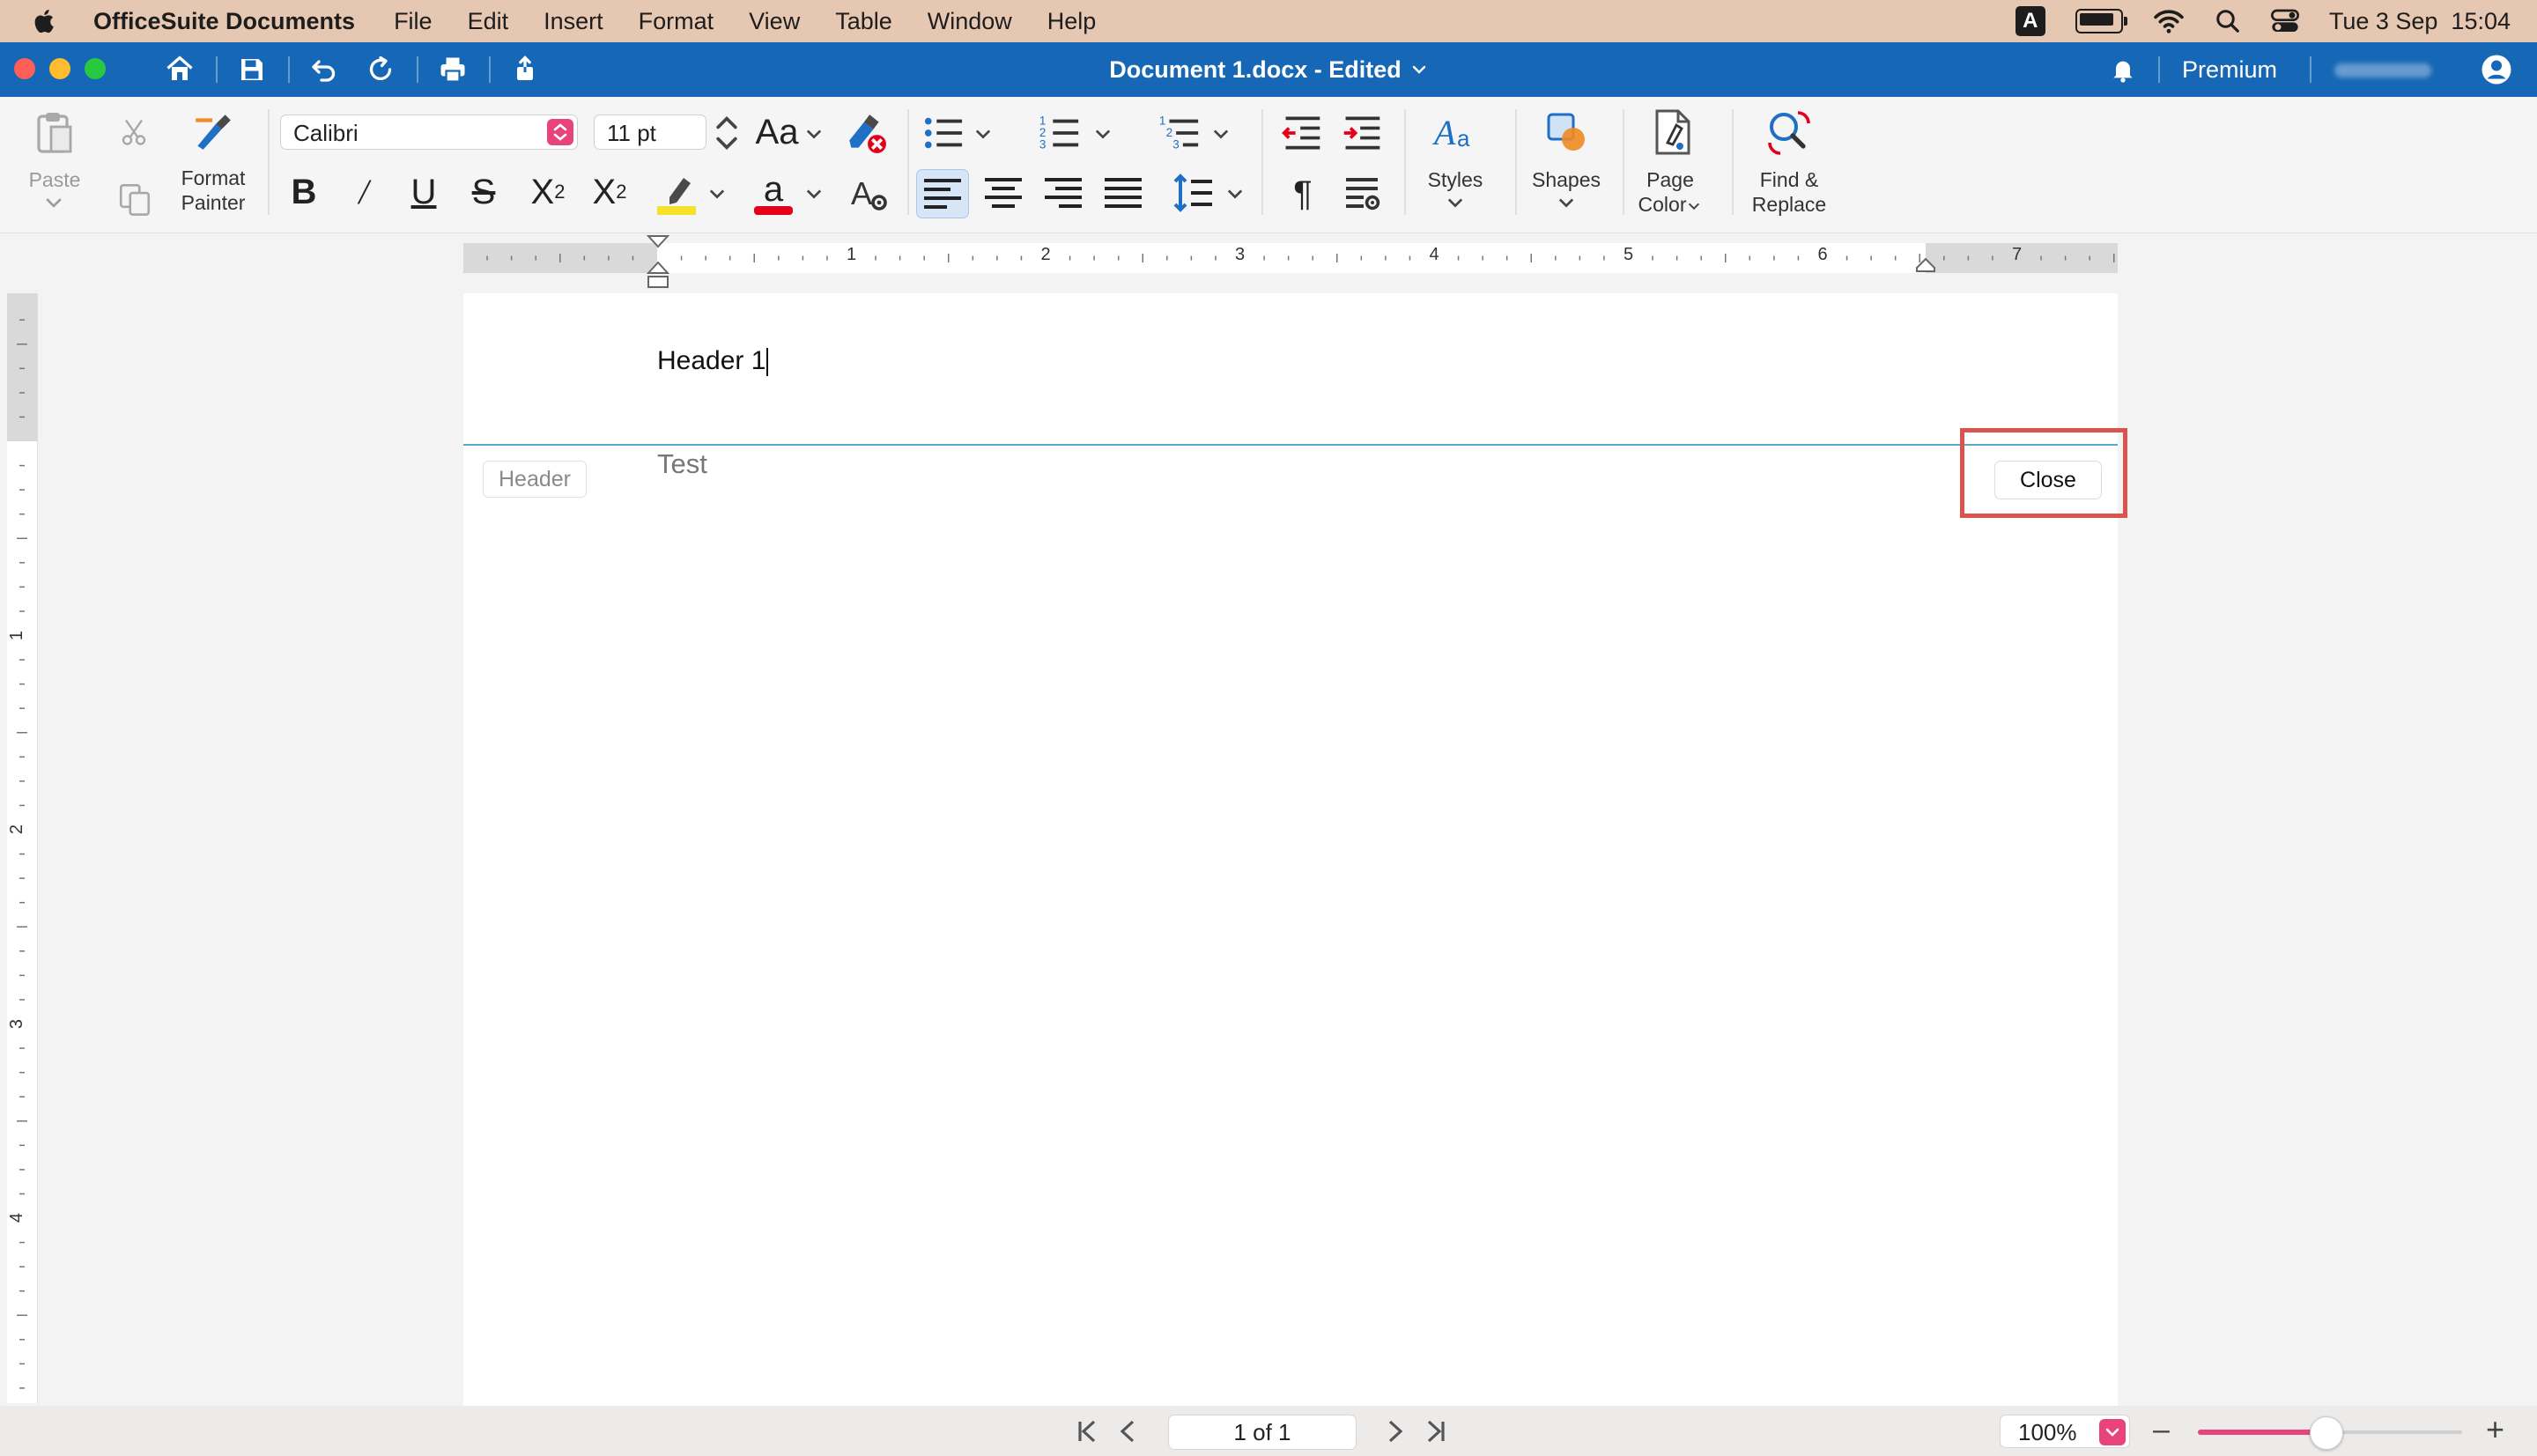  I want to click on shapes-icon, so click(1566, 132).